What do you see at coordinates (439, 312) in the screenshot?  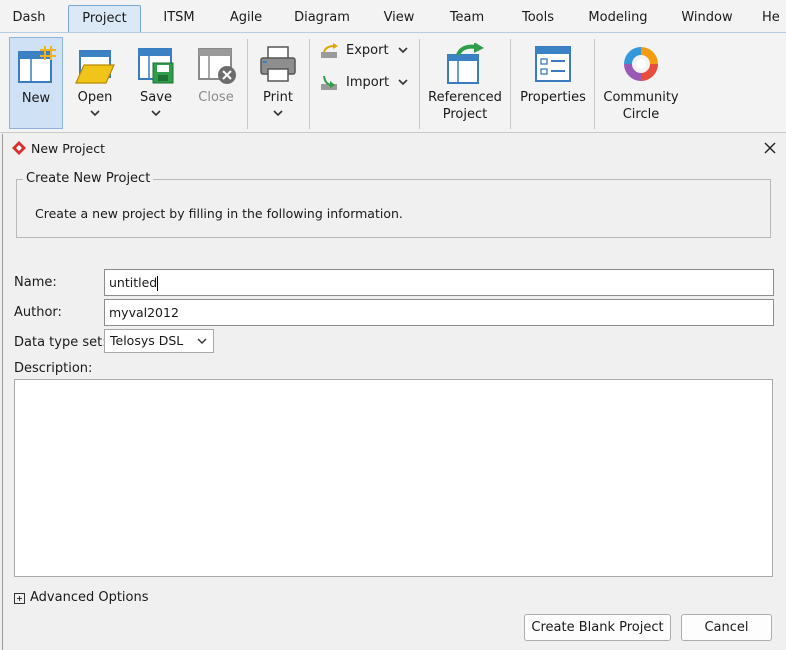 I see `author-field: myval2012` at bounding box center [439, 312].